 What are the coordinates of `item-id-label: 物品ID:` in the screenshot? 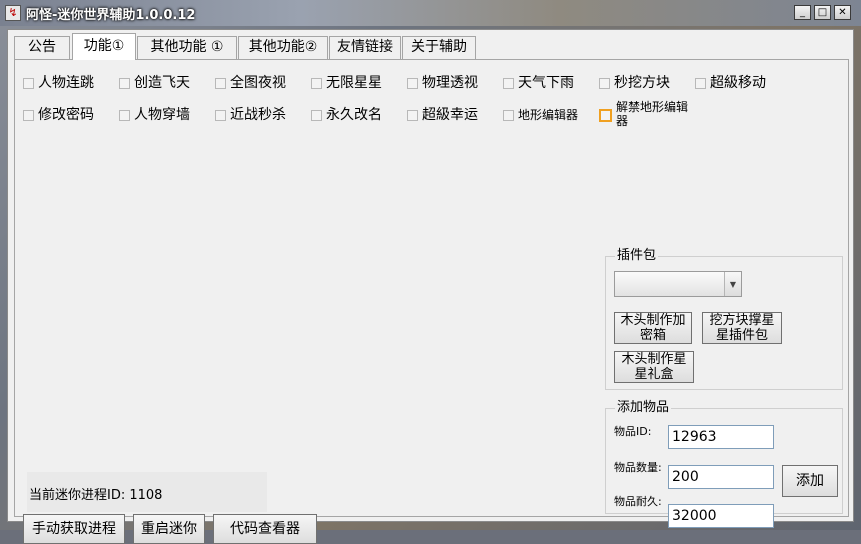 It's located at (633, 431).